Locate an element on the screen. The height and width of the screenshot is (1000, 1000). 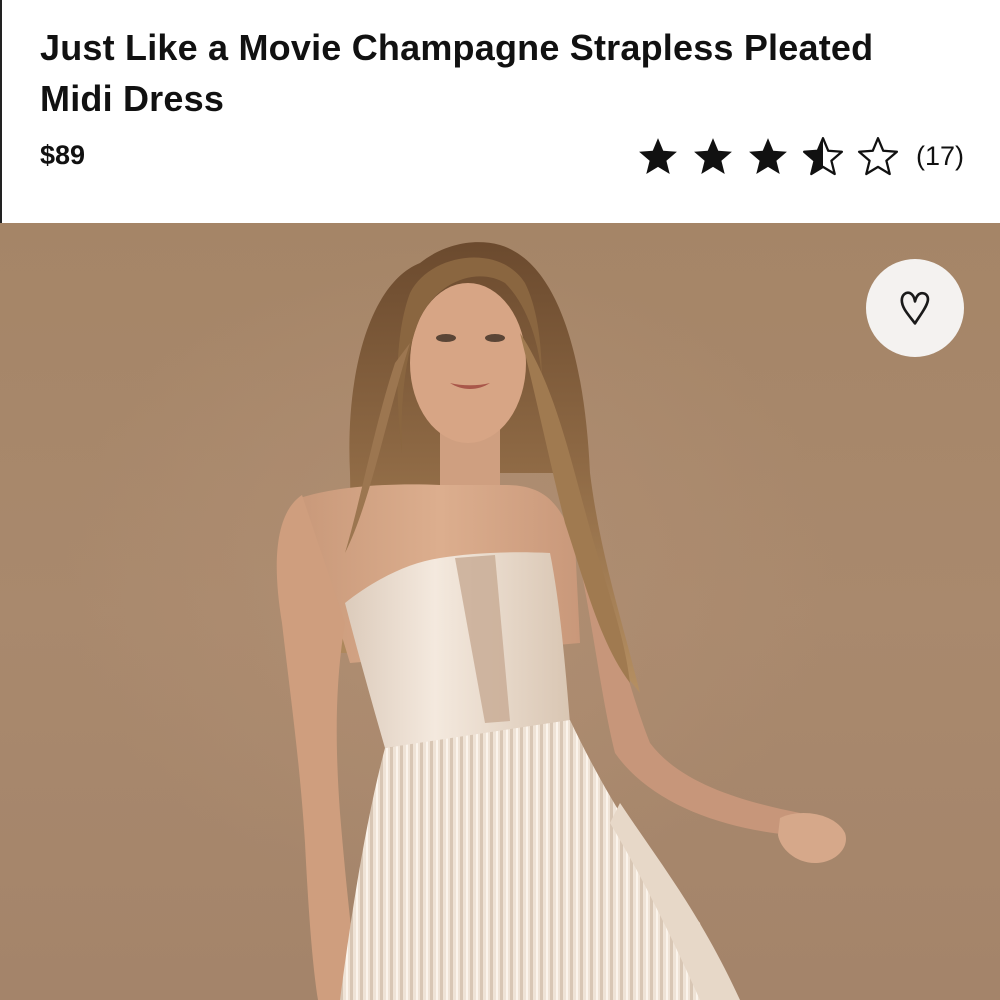
product-rating: (17) is located at coordinates (800, 156).